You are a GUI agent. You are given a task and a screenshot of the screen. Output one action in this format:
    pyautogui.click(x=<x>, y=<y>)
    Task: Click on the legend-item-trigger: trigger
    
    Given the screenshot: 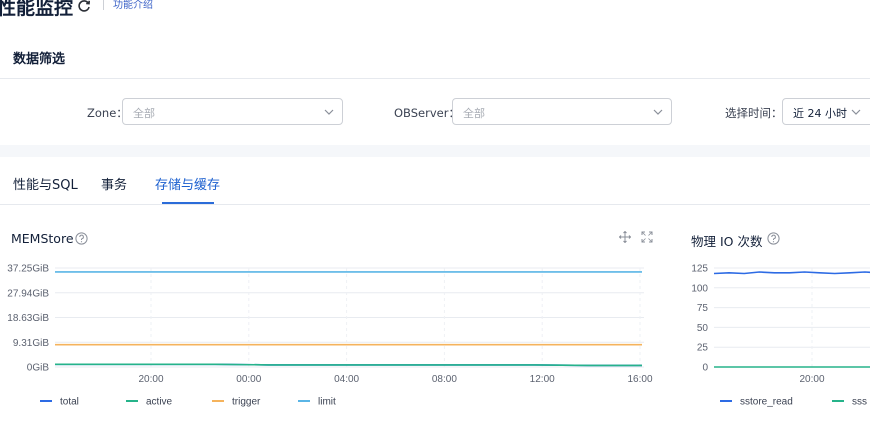 What is the action you would take?
    pyautogui.click(x=236, y=402)
    